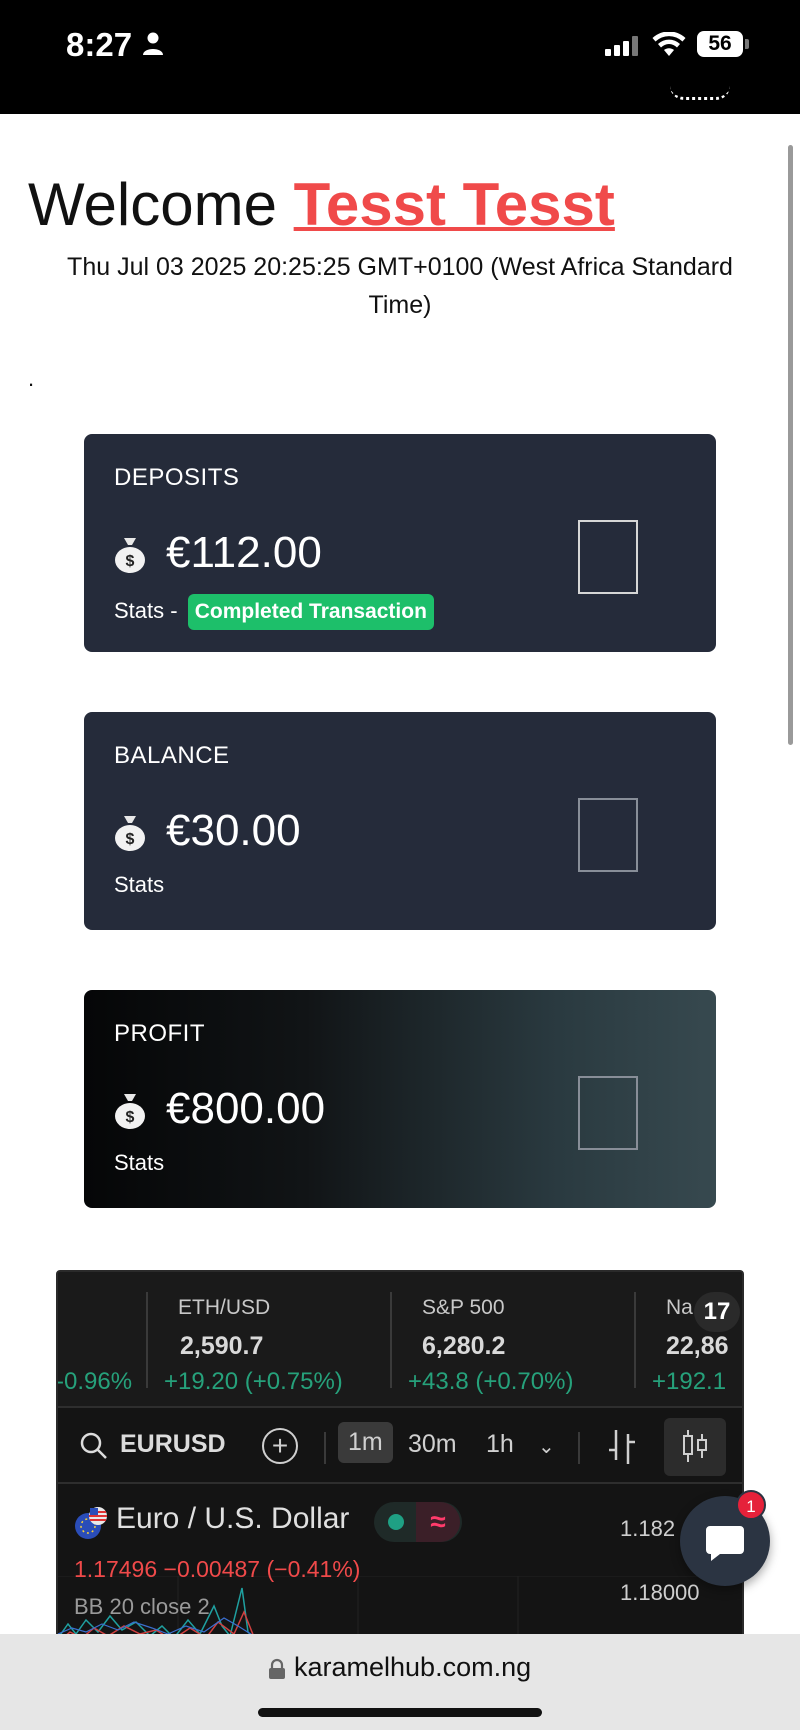 This screenshot has height=1730, width=800. Describe the element at coordinates (400, 1447) in the screenshot. I see `chart-toolbar: EURUSD + 1m 30m 1h ⌄` at that location.